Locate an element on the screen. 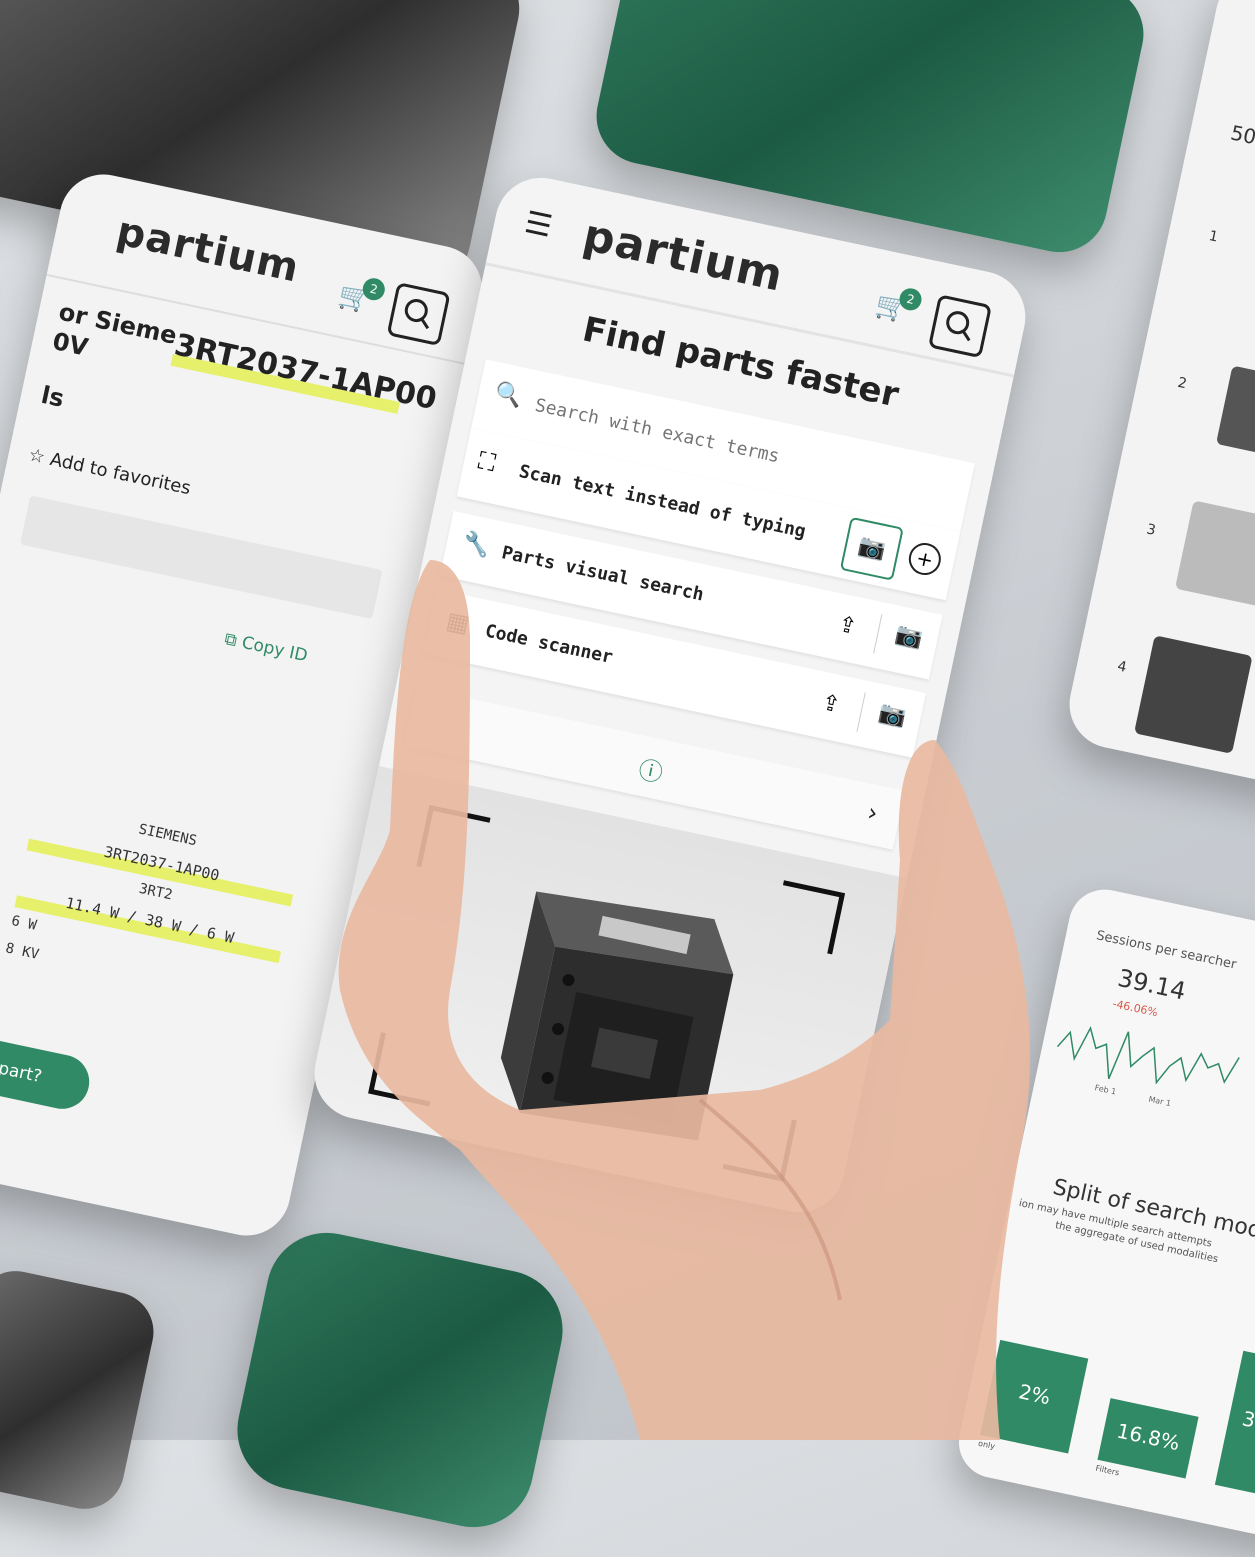 The height and width of the screenshot is (1557, 1255). plus-icon: + is located at coordinates (925, 559).